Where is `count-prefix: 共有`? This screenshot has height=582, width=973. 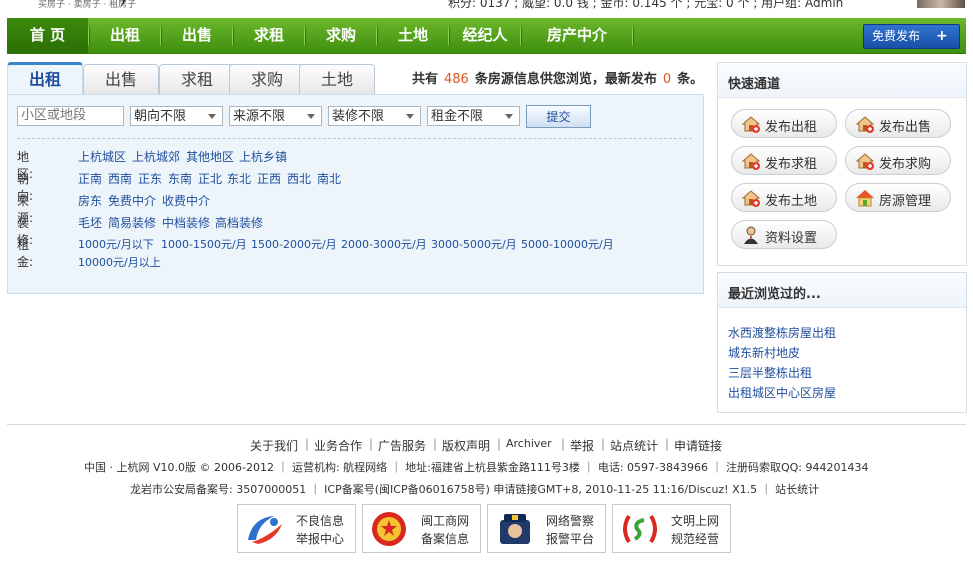
count-prefix: 共有 is located at coordinates (425, 79).